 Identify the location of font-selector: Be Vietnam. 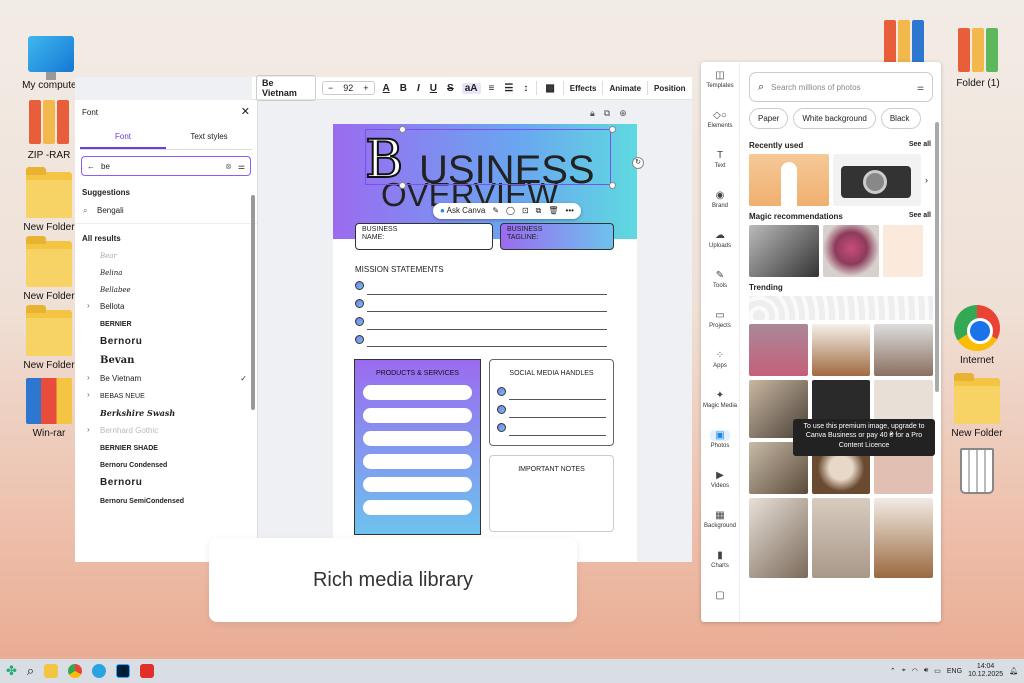
(286, 88).